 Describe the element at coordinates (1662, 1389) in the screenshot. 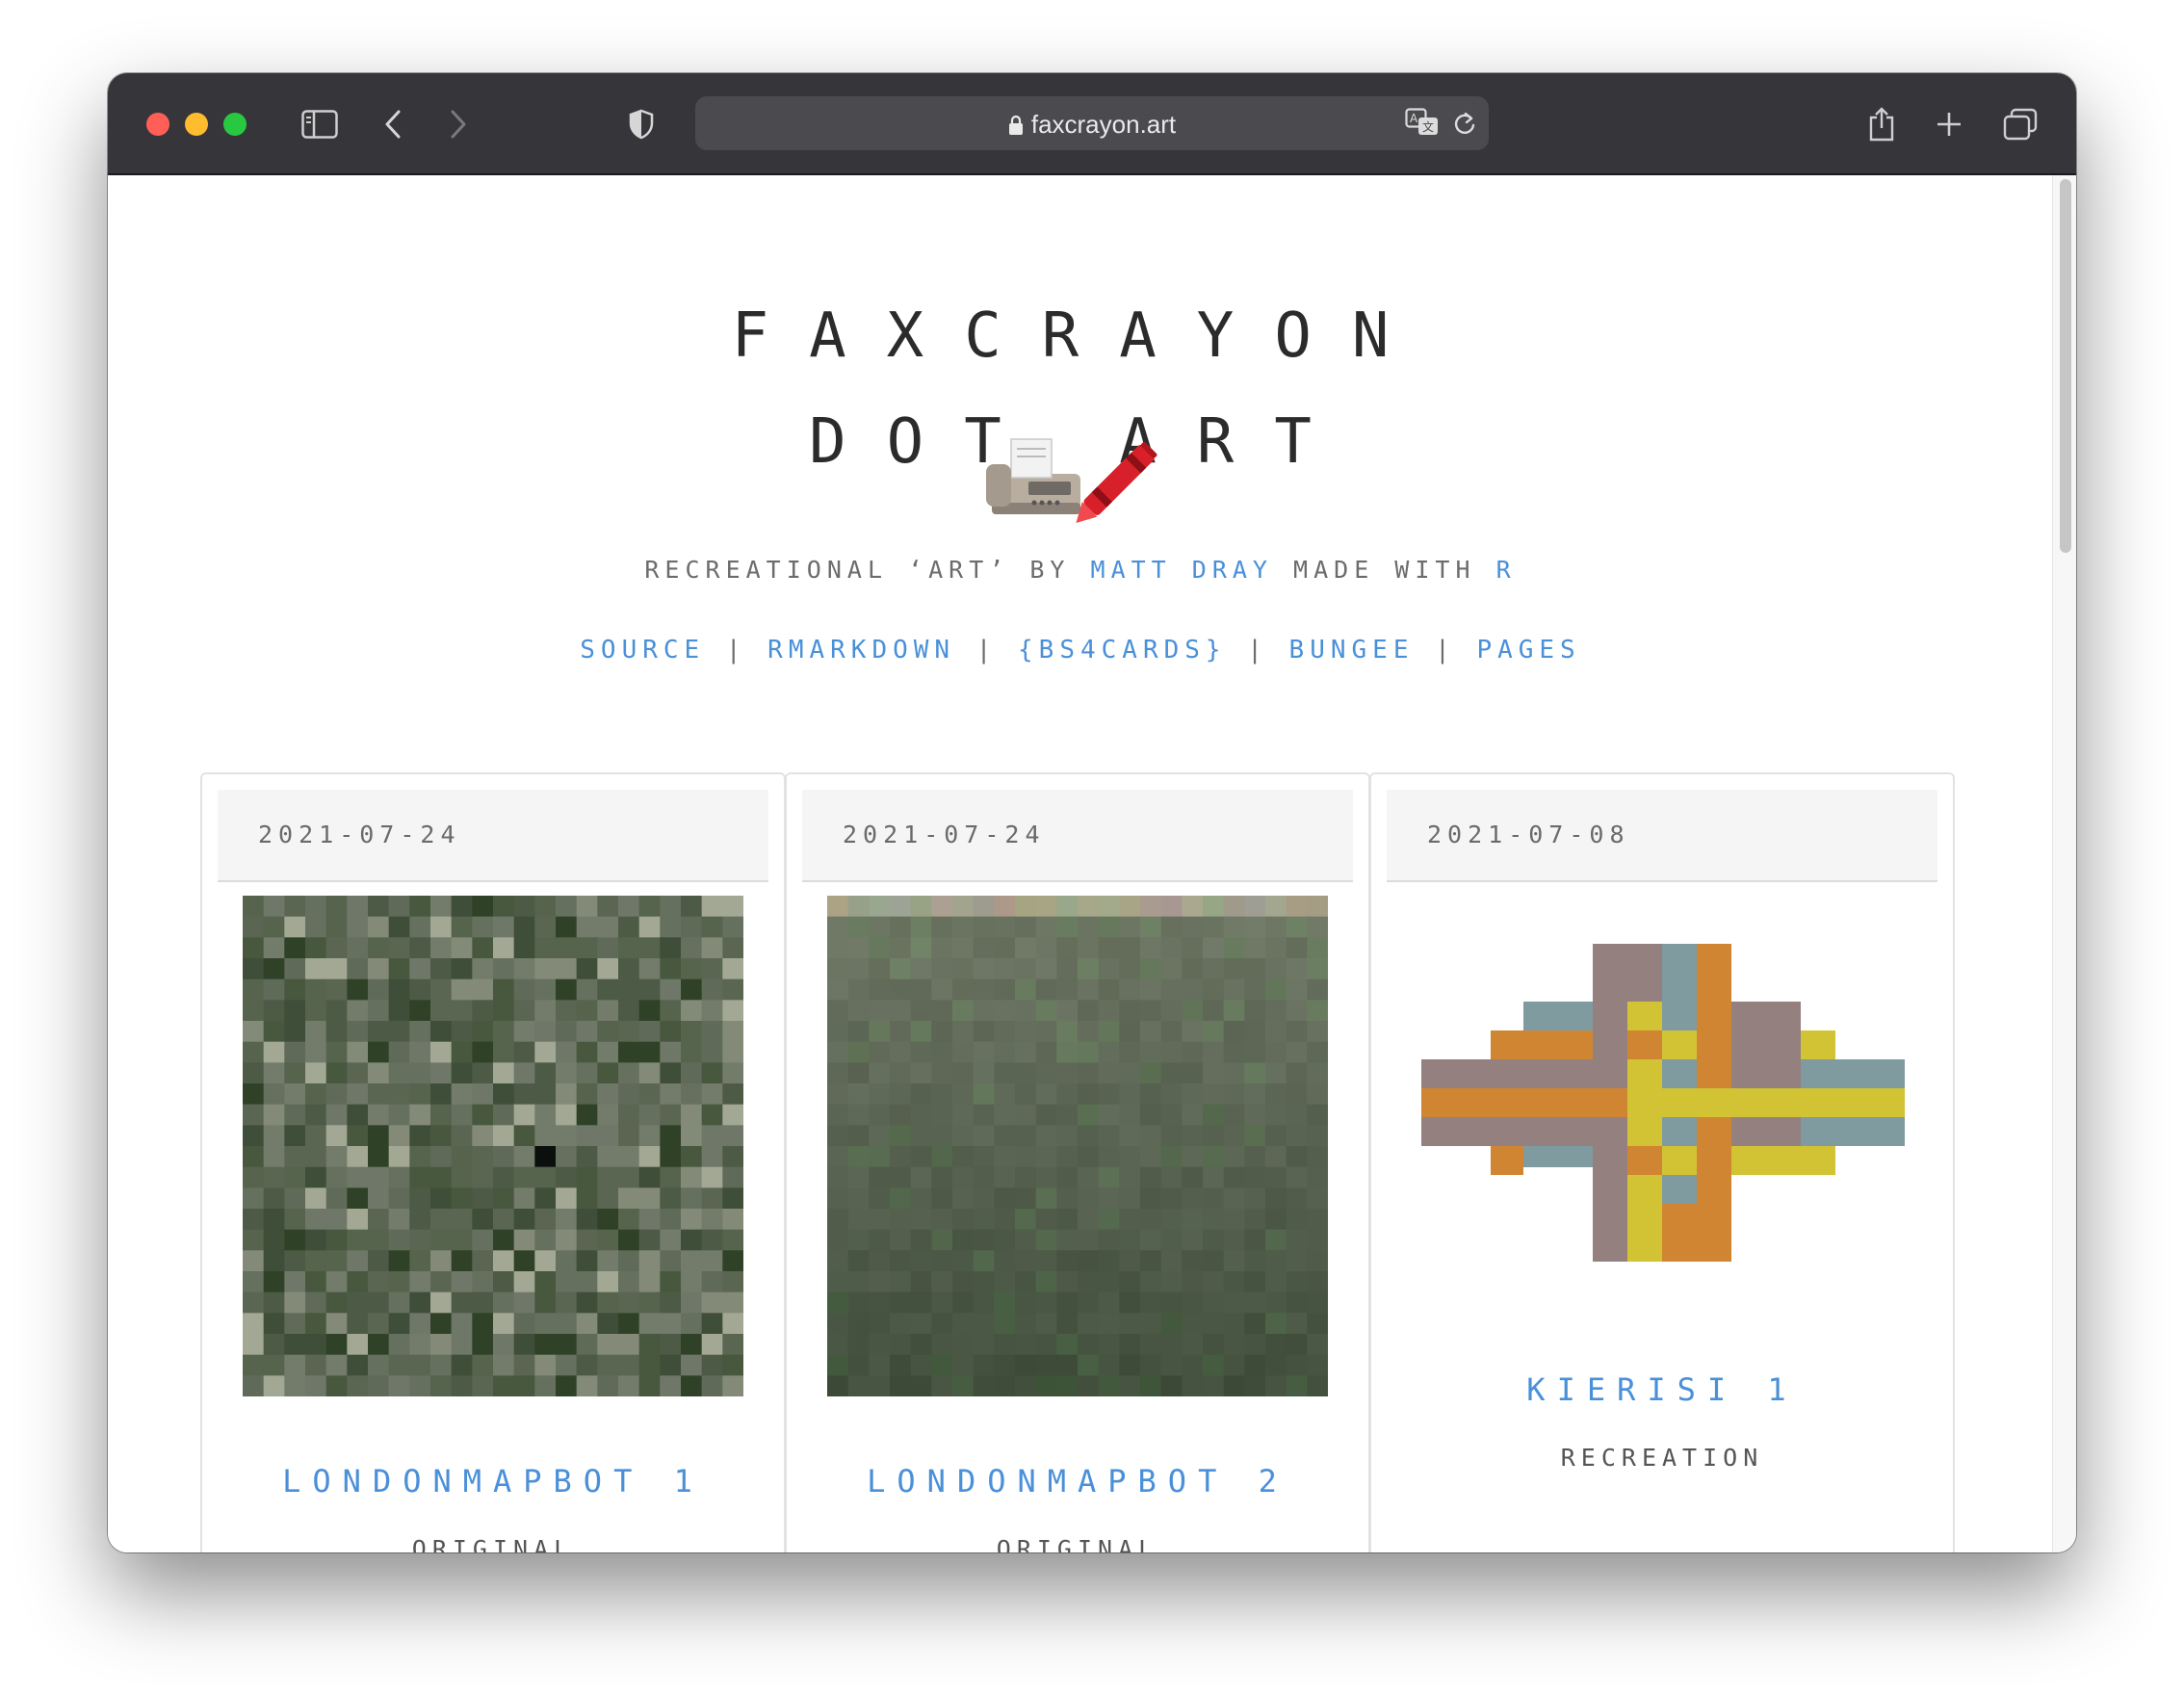

I see `card-title-link: KIERISI 1` at that location.